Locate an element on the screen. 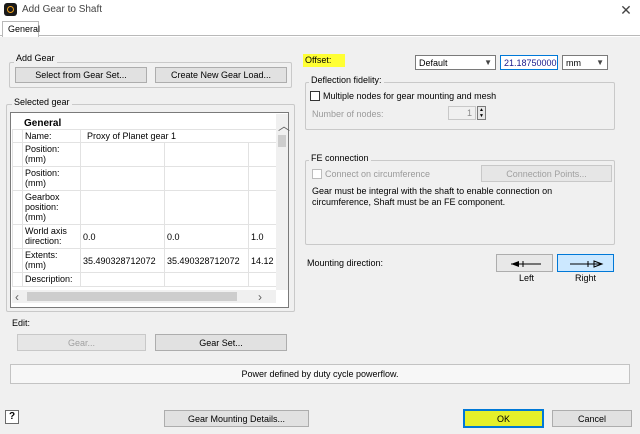 Image resolution: width=640 pixels, height=434 pixels. grid-row-label: Gearbox position: (mm) is located at coordinates (51, 207).